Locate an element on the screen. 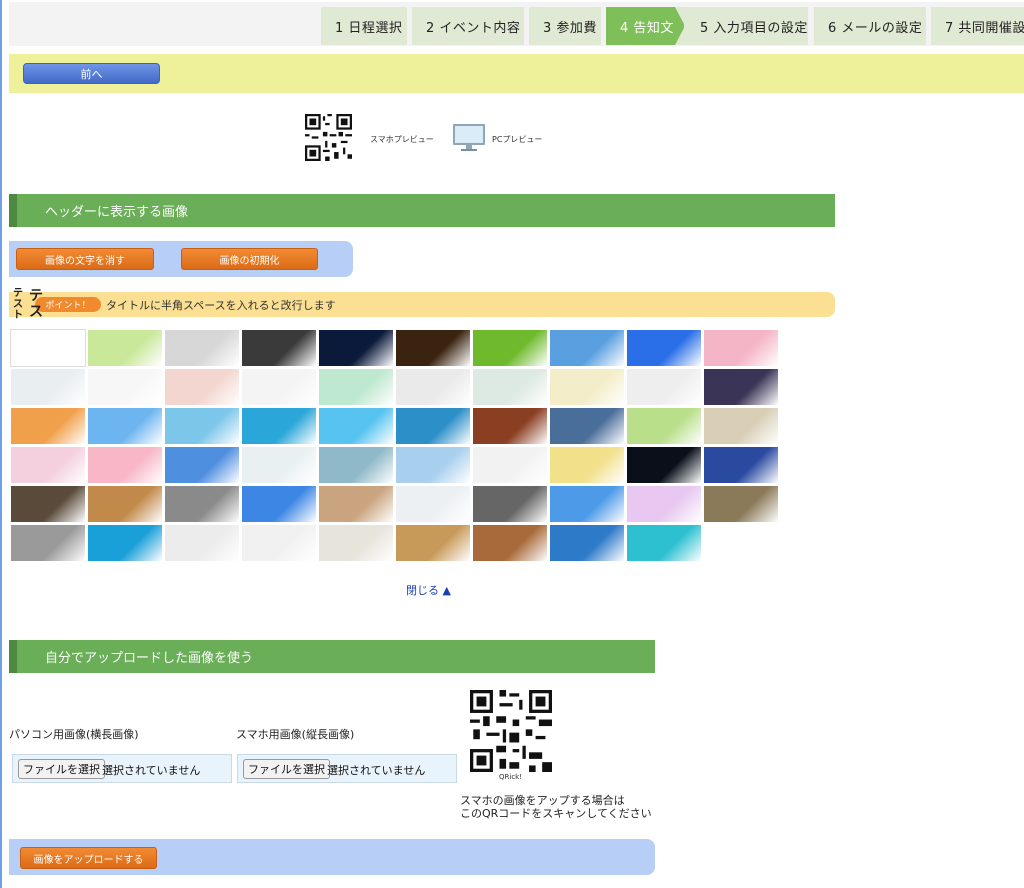  pc-image-label: パソコン用画像(横長画像) is located at coordinates (74, 734).